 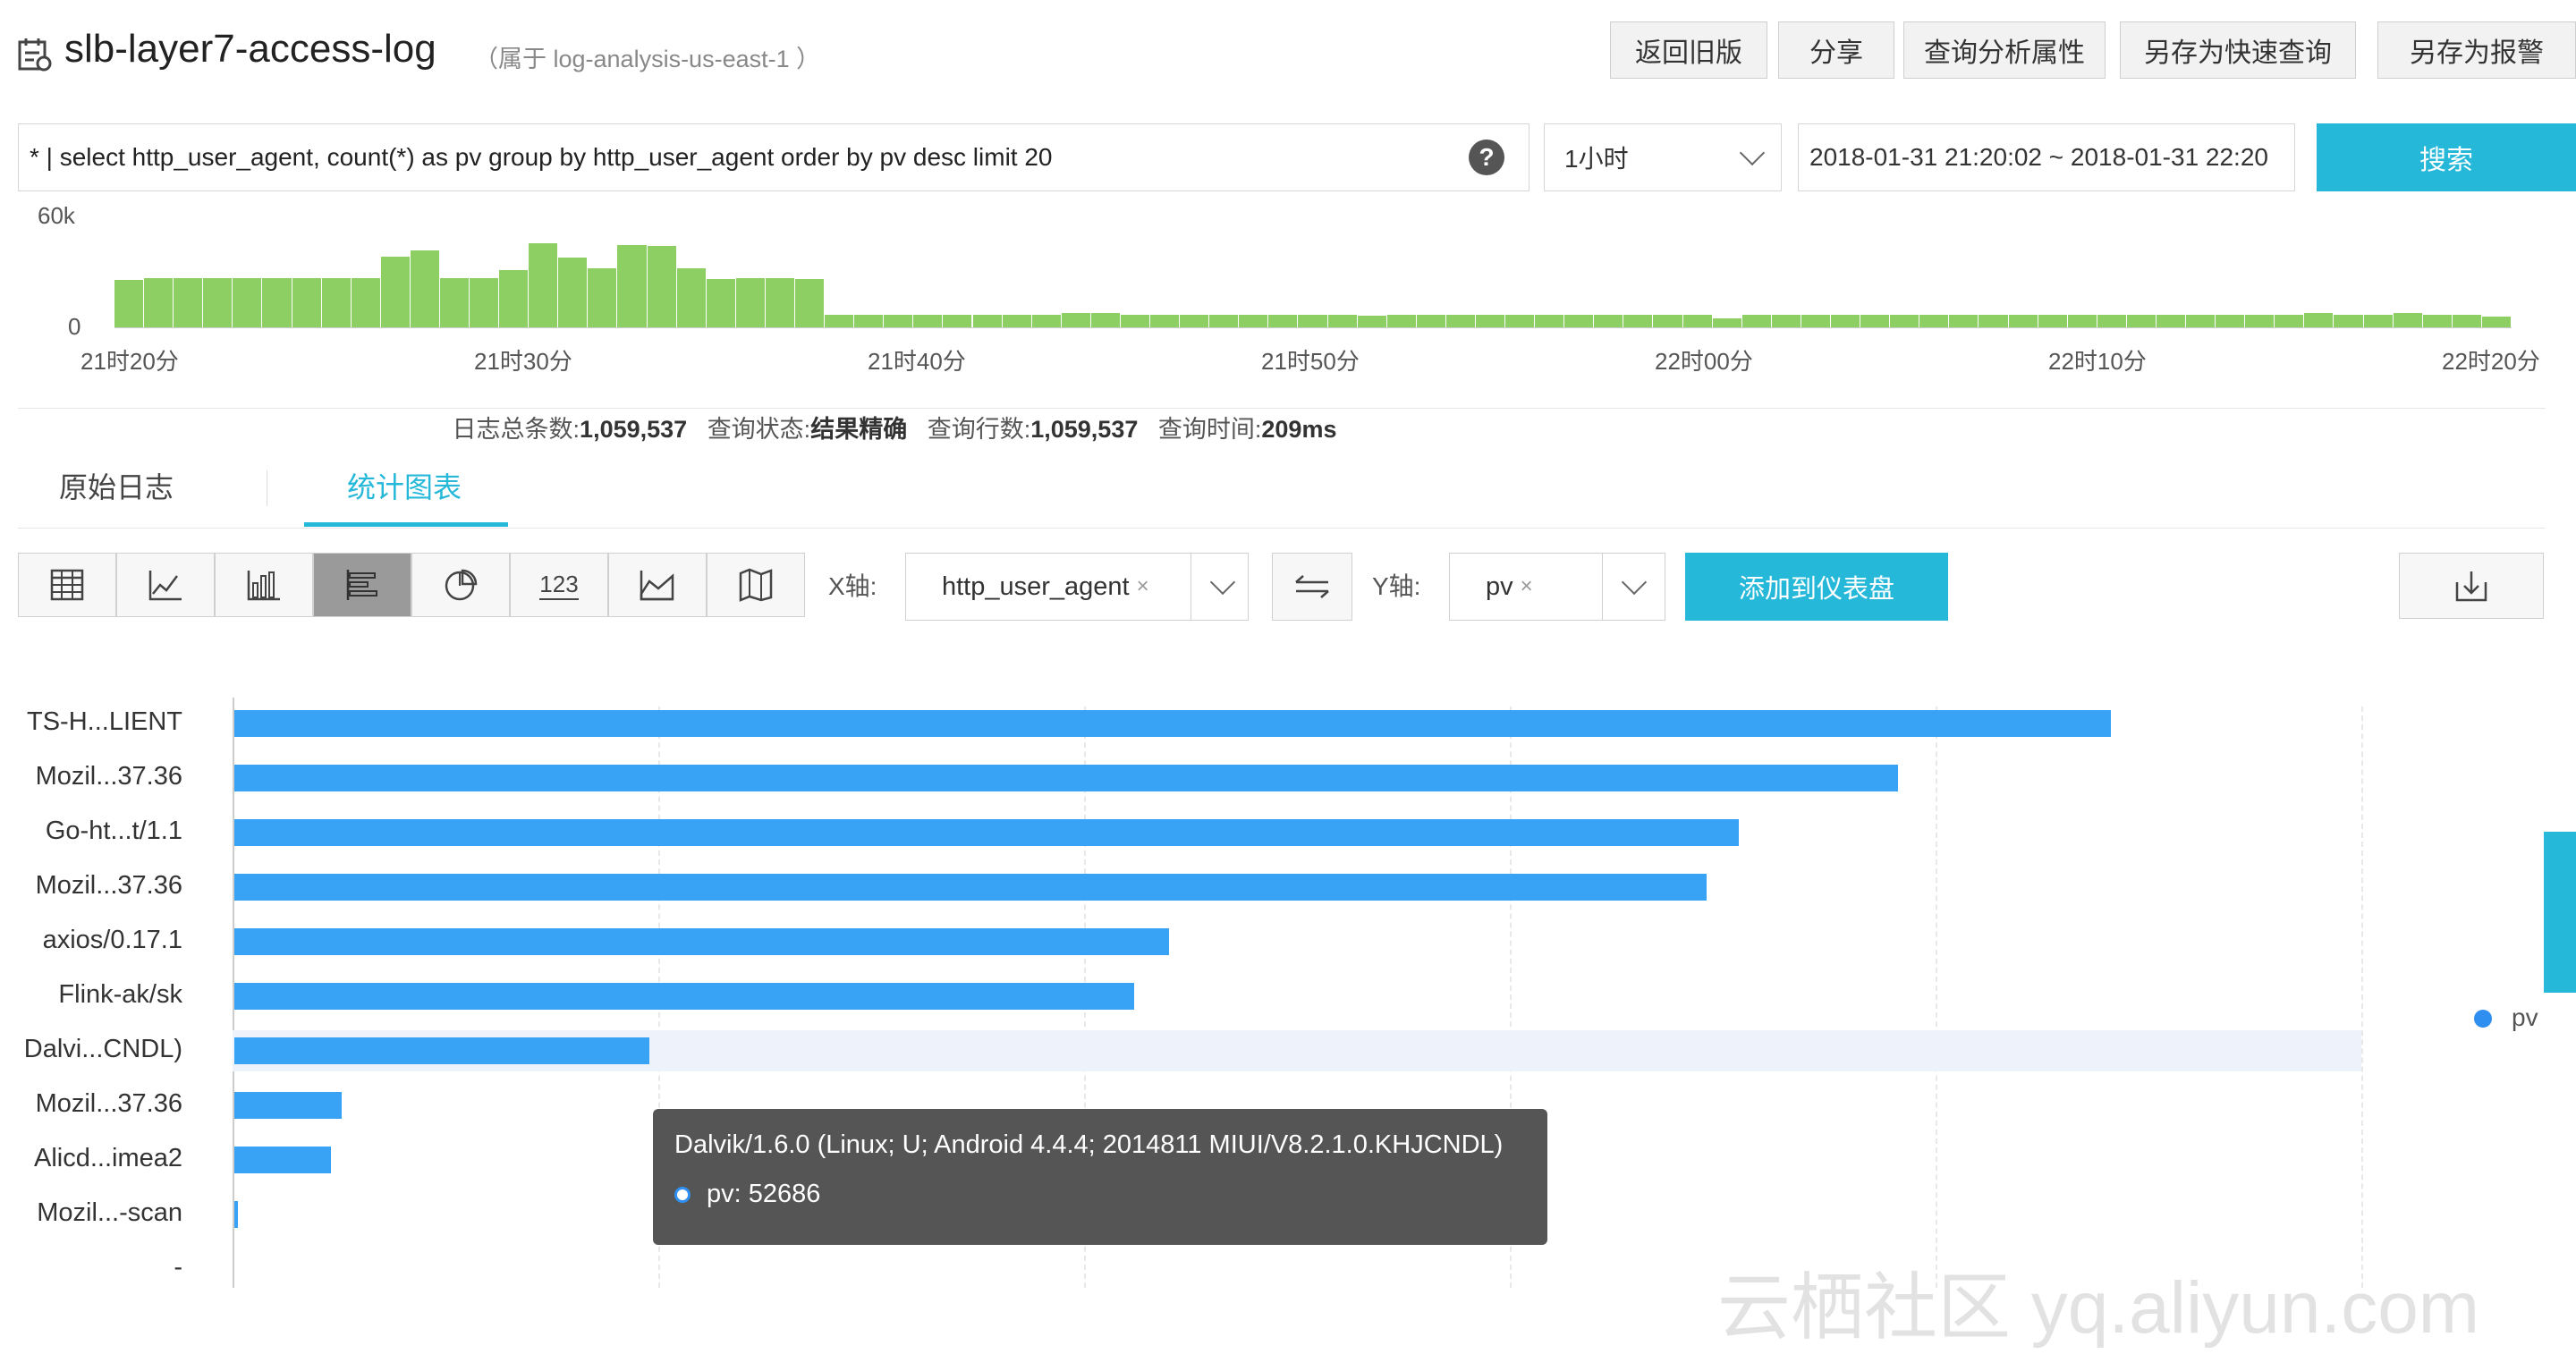 I want to click on remove-y-field-icon: ×, so click(x=1527, y=586).